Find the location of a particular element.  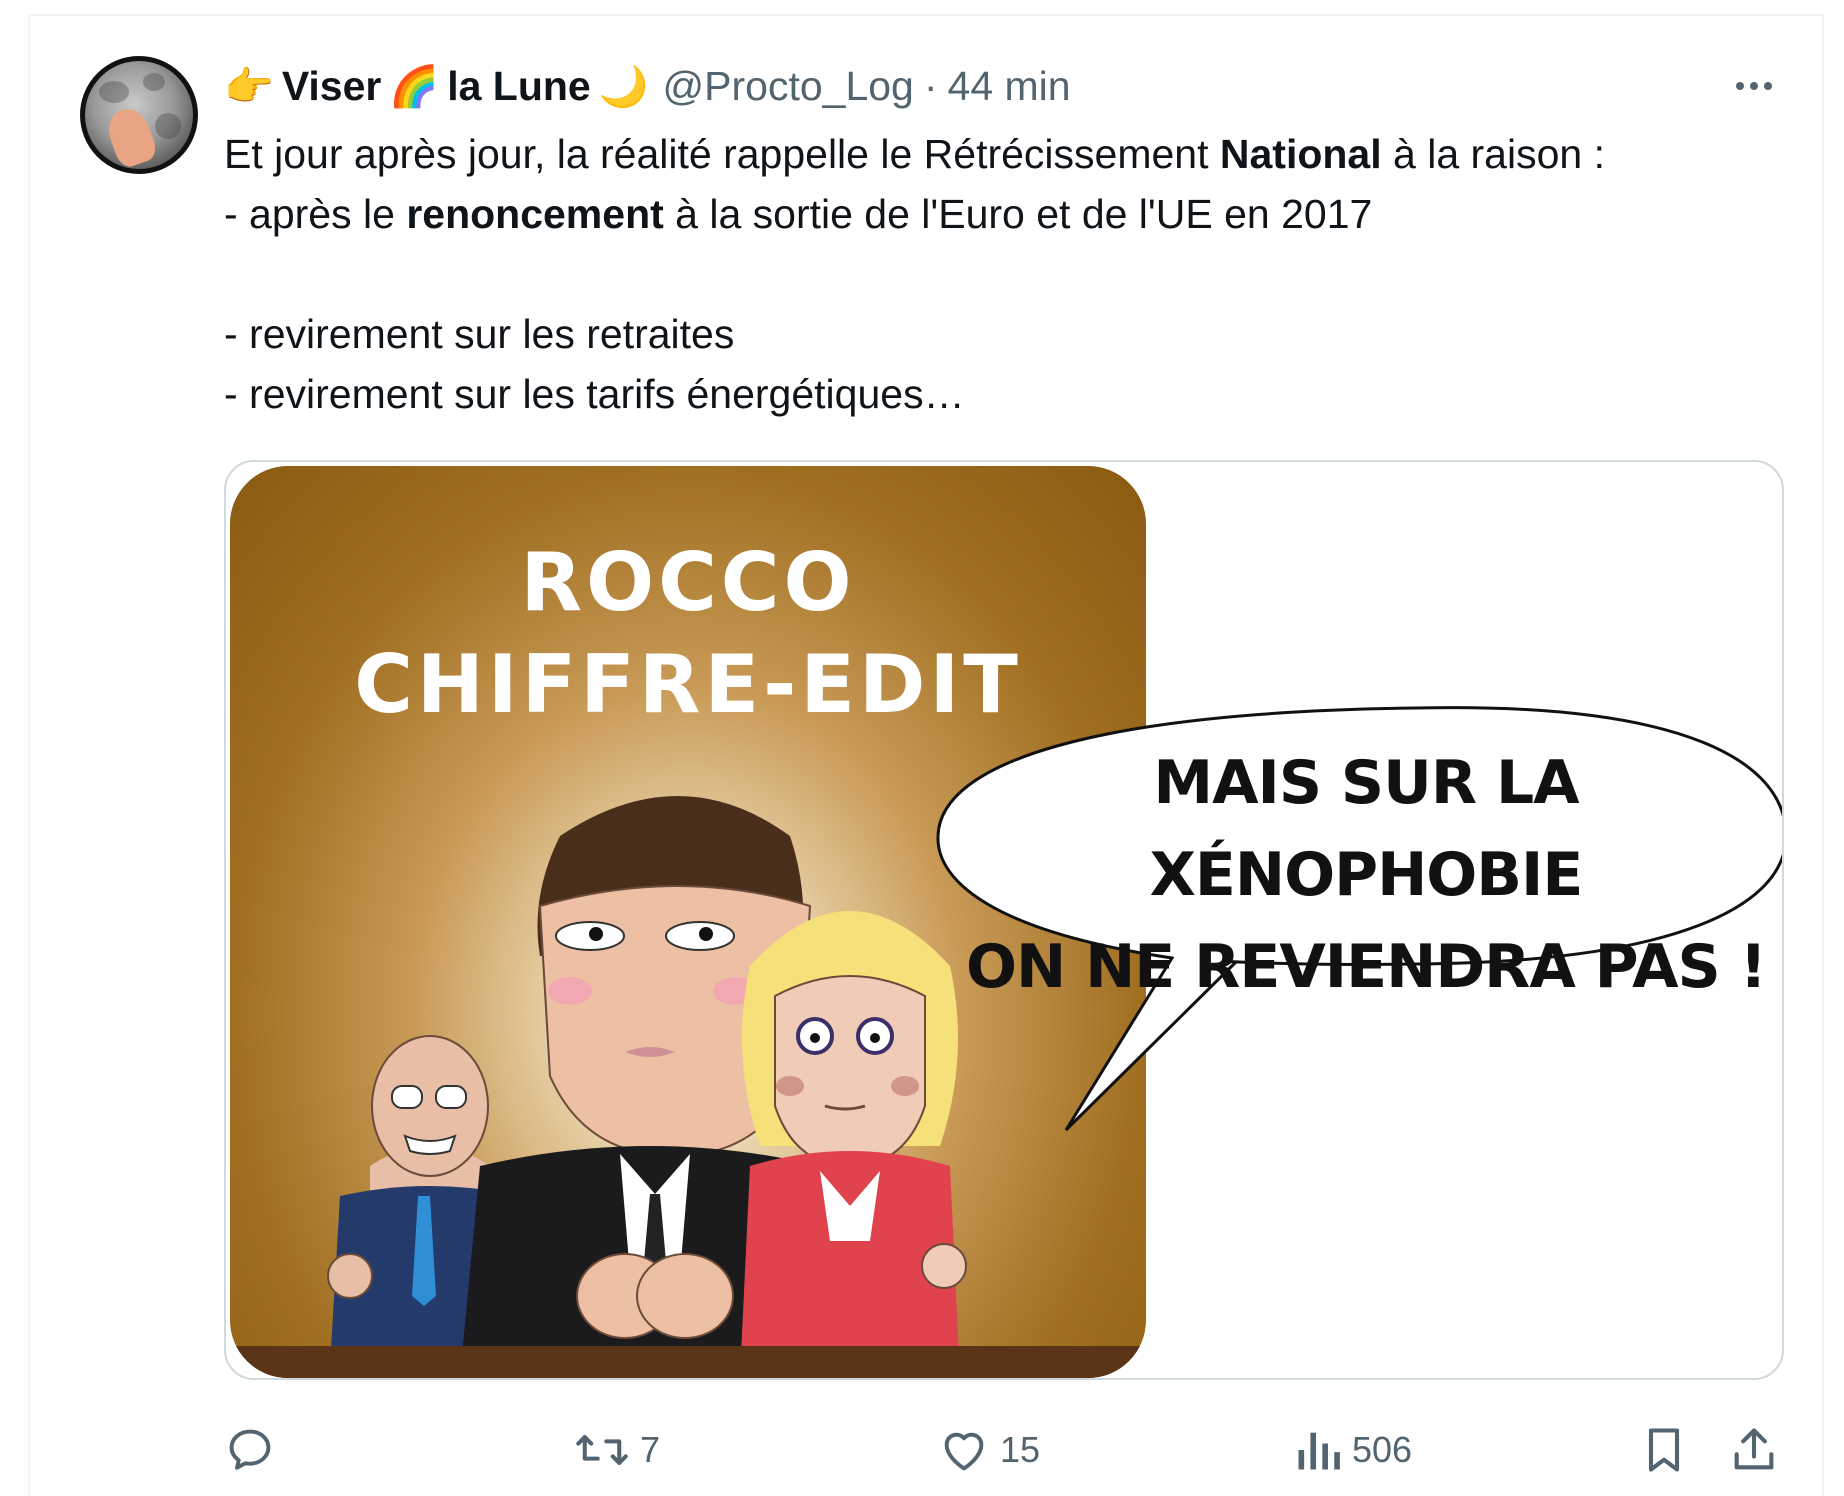

avatar is located at coordinates (139, 115).